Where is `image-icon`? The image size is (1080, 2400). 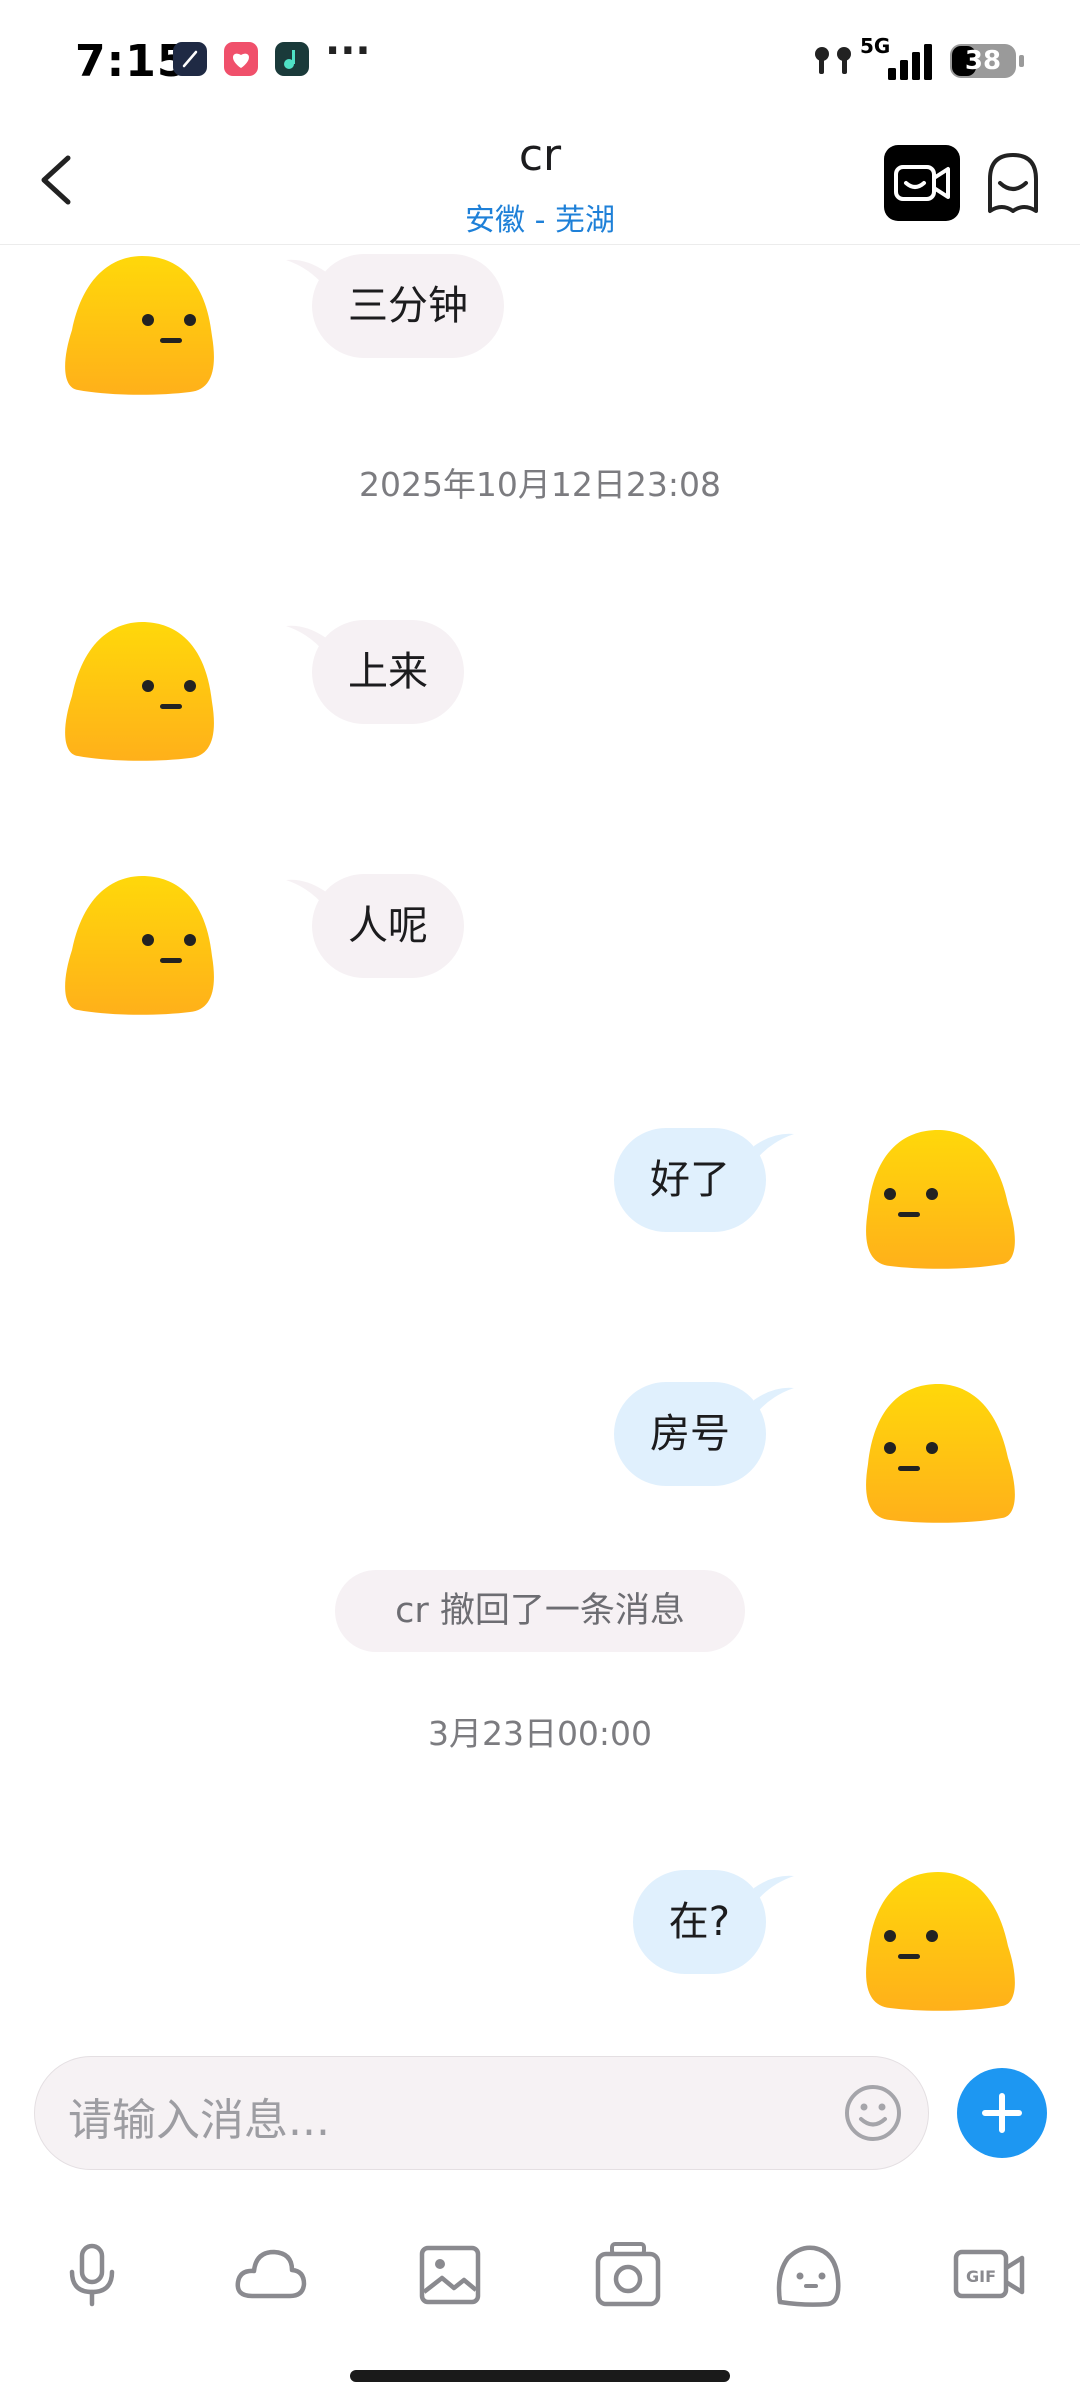
image-icon is located at coordinates (450, 2275).